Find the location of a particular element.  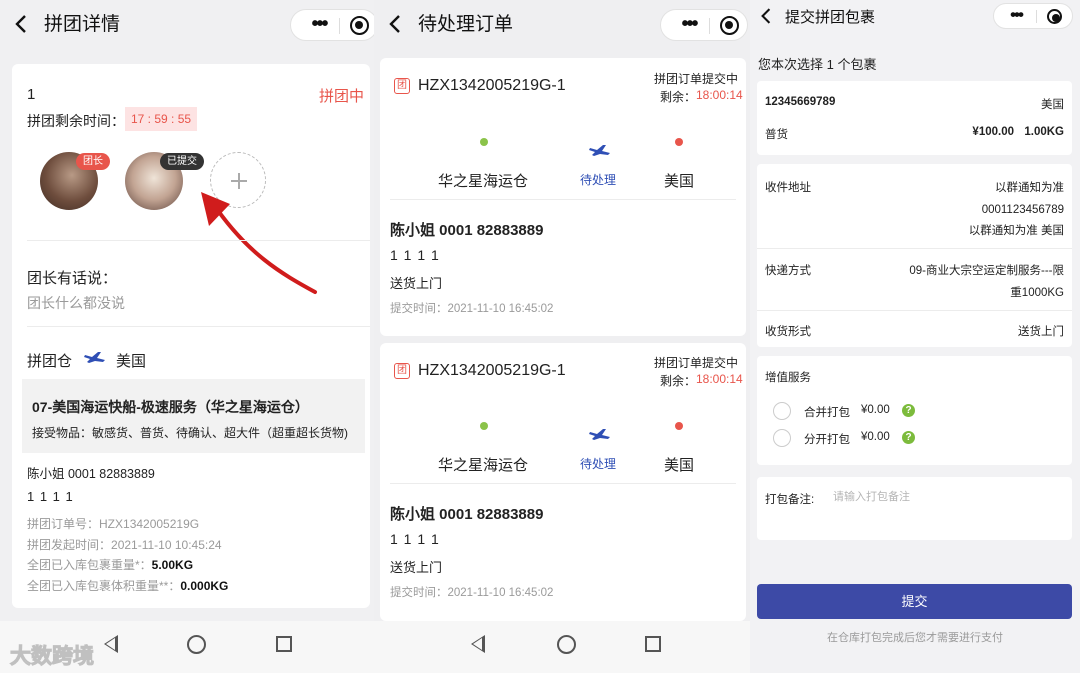

header: 待处理订单 ••• is located at coordinates (562, 25).